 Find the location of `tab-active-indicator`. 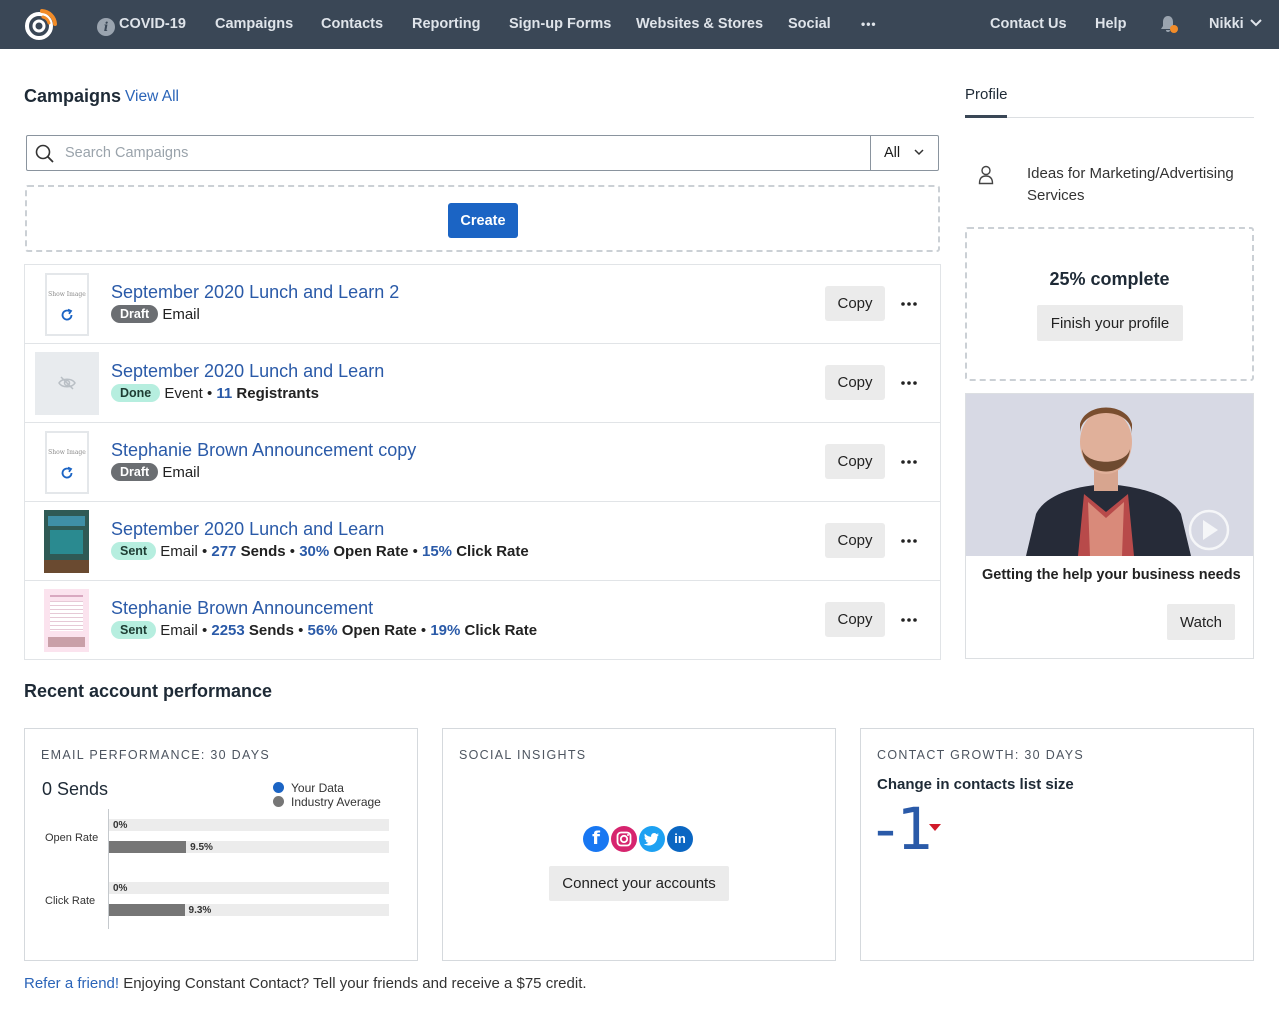

tab-active-indicator is located at coordinates (986, 116).